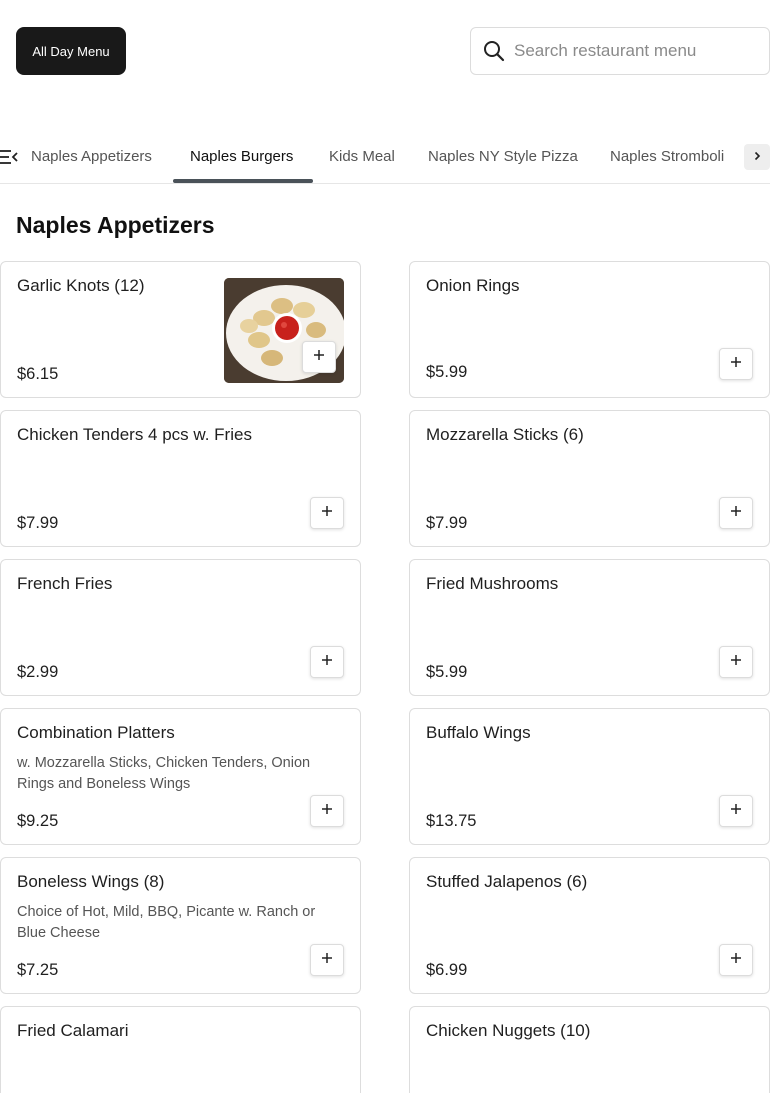 The width and height of the screenshot is (770, 1093). What do you see at coordinates (180, 627) in the screenshot?
I see `menu-item-card: French Fries $2.99` at bounding box center [180, 627].